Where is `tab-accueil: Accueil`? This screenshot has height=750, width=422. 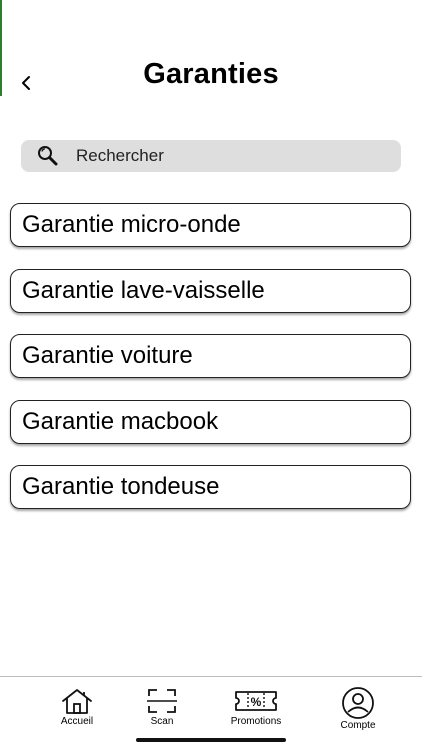
tab-accueil: Accueil is located at coordinates (77, 707).